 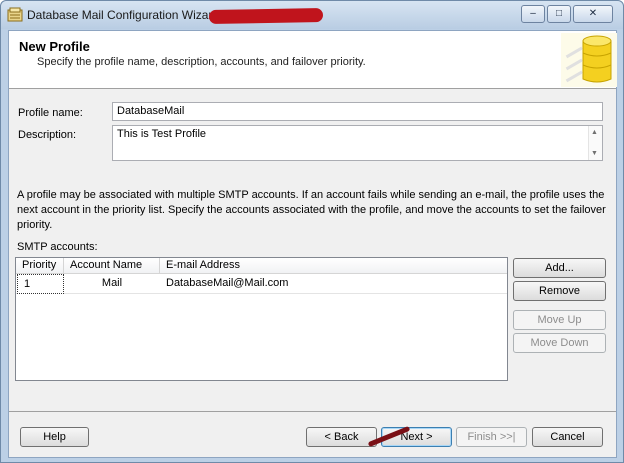 I want to click on smtp-accounts-label: SMTP accounts:, so click(x=57, y=247).